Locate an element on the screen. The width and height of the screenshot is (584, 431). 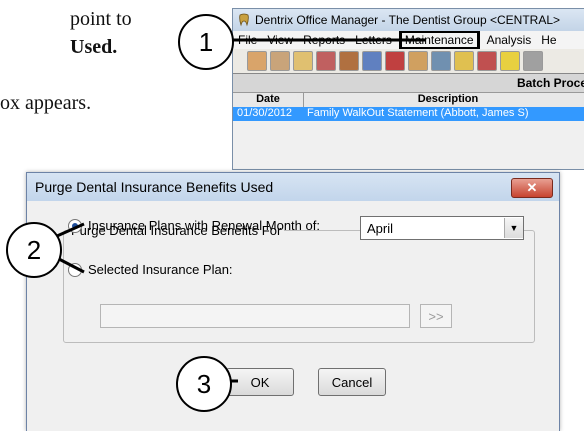
callout-1: 1 is located at coordinates (206, 42).